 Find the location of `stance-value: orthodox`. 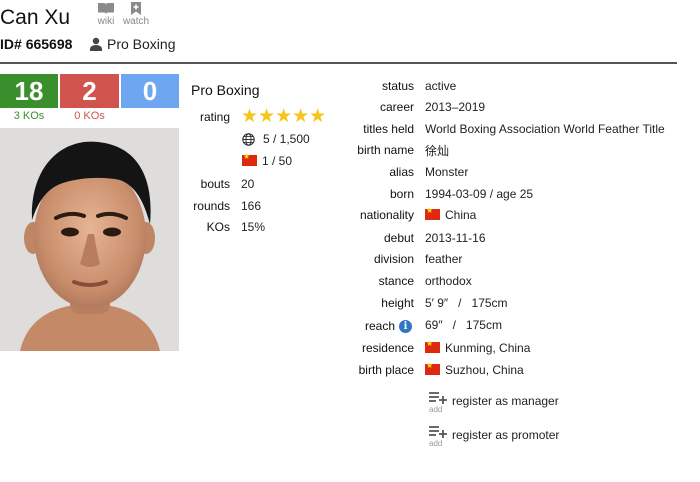

stance-value: orthodox is located at coordinates (448, 281).